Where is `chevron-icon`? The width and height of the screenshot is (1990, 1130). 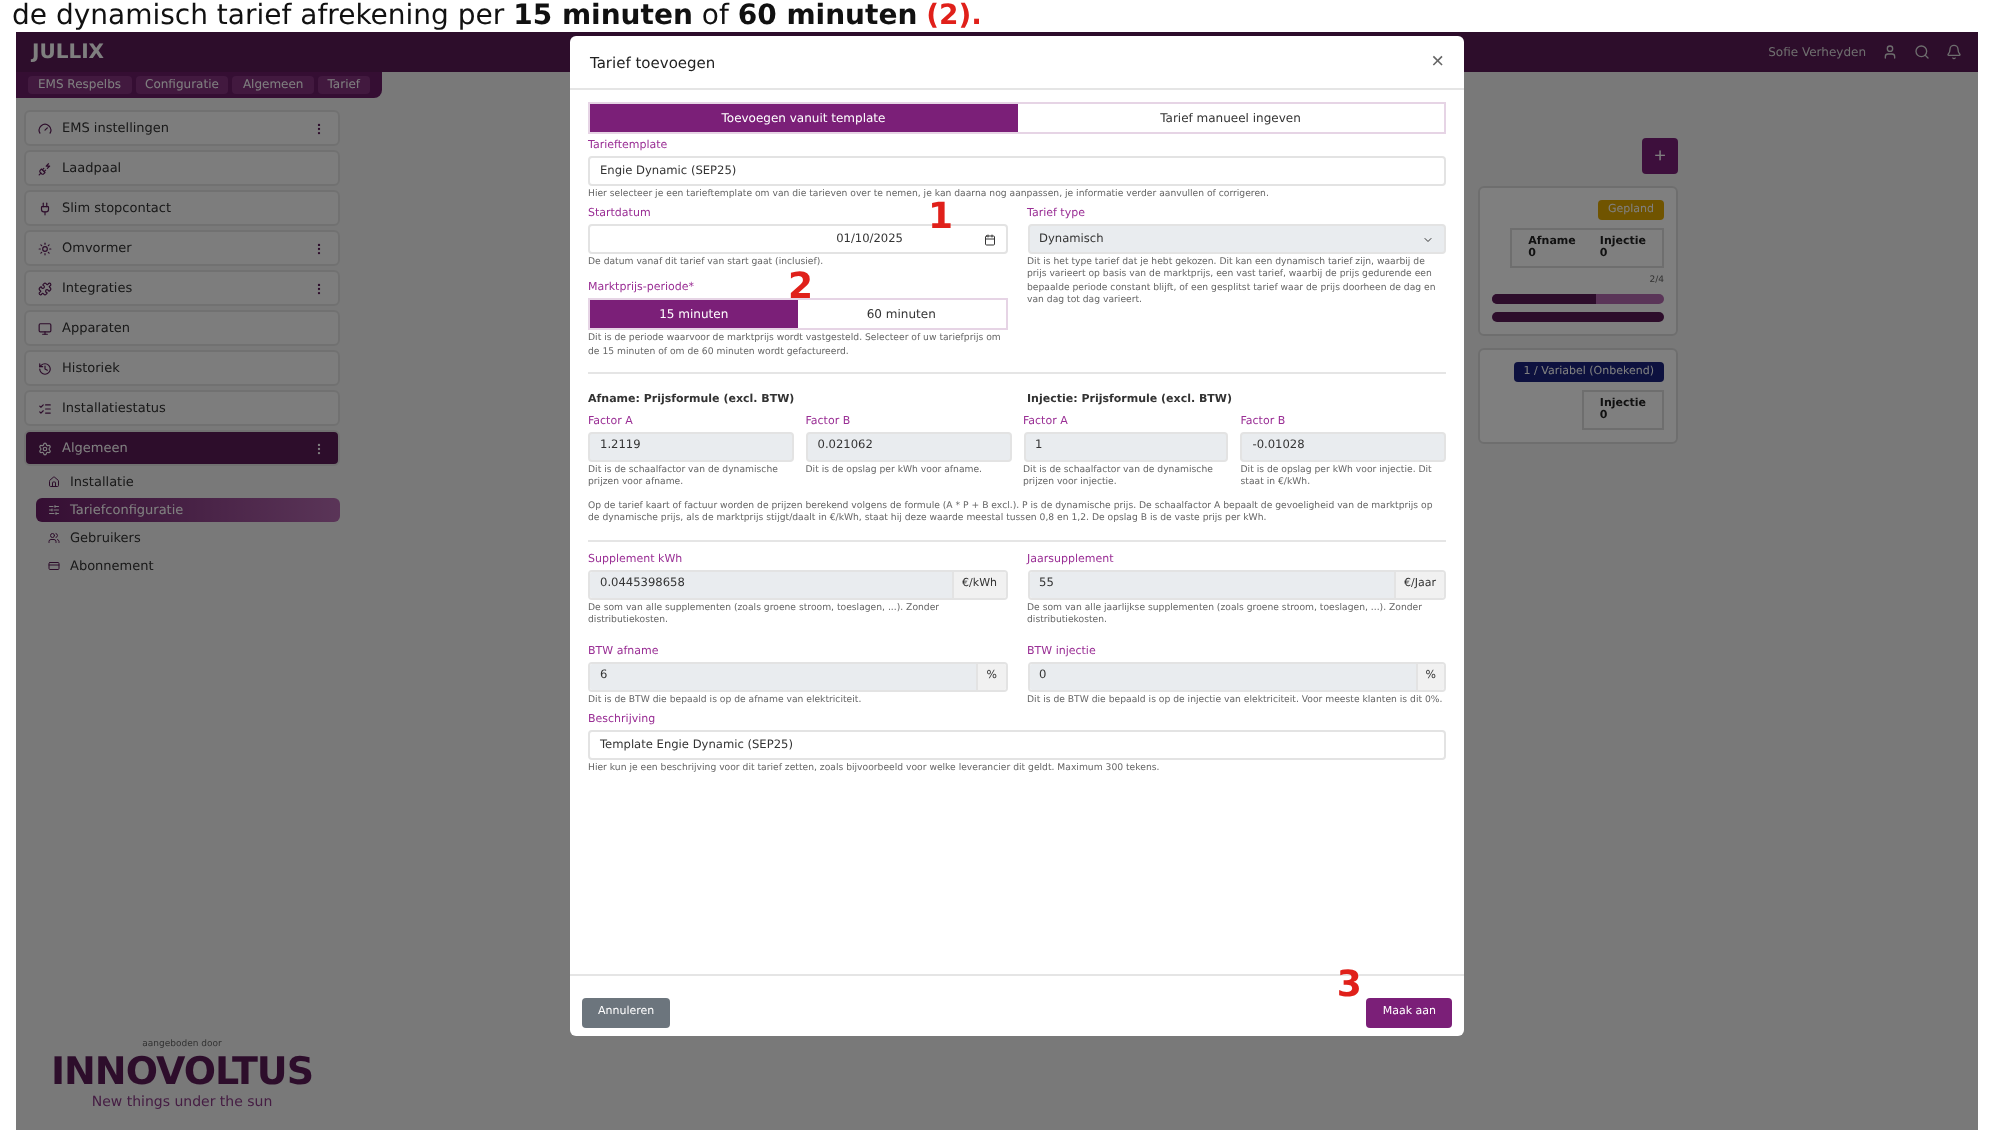 chevron-icon is located at coordinates (1428, 239).